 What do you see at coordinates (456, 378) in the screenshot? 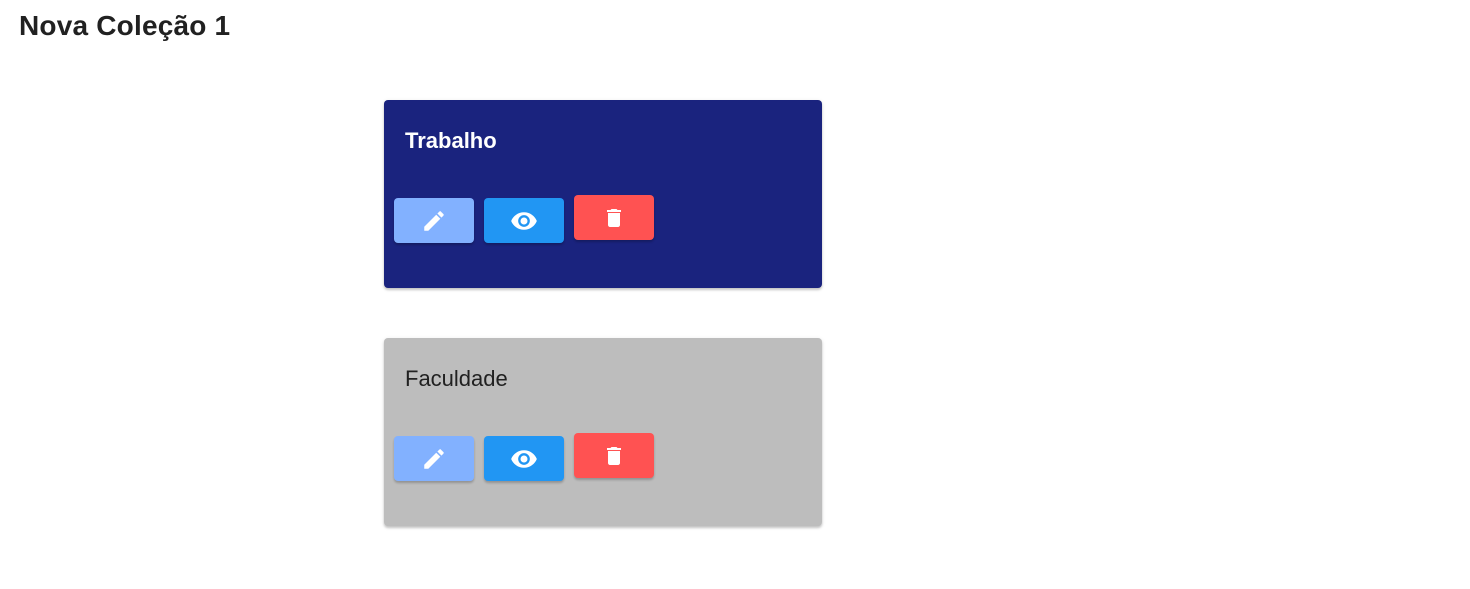
I see `collection-title: Faculdade` at bounding box center [456, 378].